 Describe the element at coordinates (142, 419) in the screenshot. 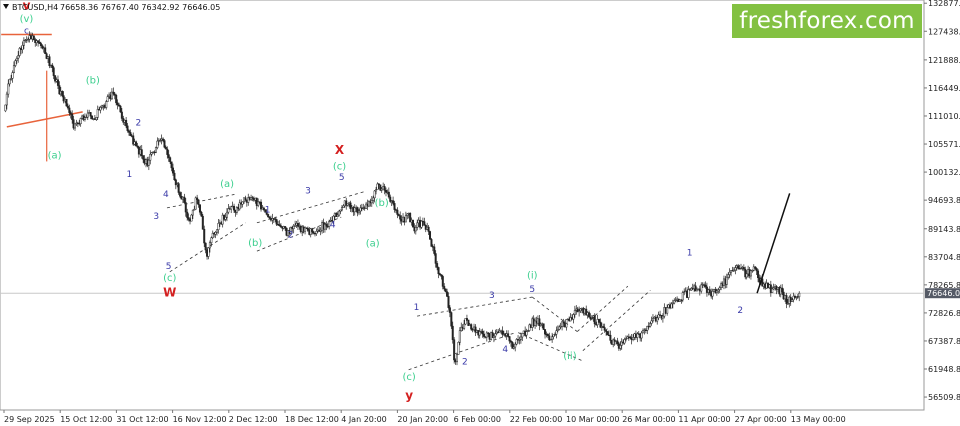

I see `x-tick-label: 31 Oct 12:00` at that location.